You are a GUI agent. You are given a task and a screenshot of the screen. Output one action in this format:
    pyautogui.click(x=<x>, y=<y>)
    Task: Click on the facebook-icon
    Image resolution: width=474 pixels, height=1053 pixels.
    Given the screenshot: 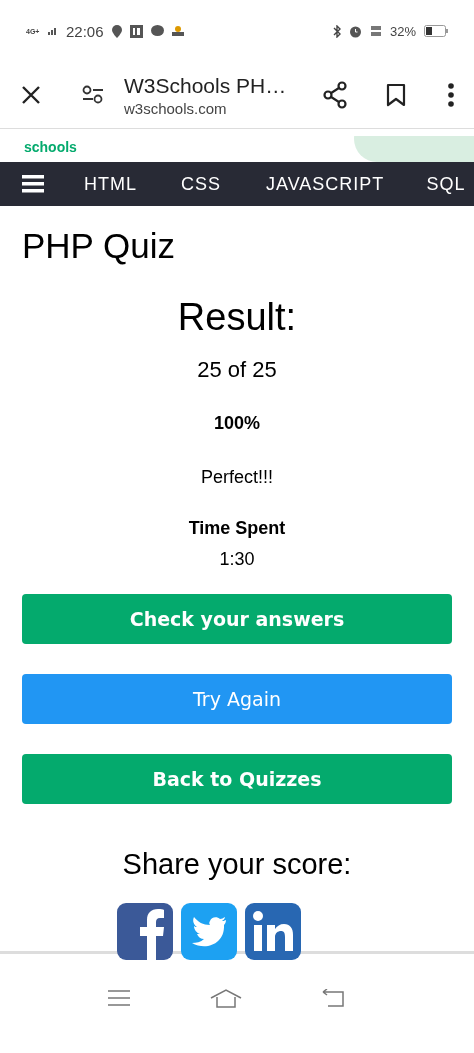 What is the action you would take?
    pyautogui.click(x=145, y=931)
    